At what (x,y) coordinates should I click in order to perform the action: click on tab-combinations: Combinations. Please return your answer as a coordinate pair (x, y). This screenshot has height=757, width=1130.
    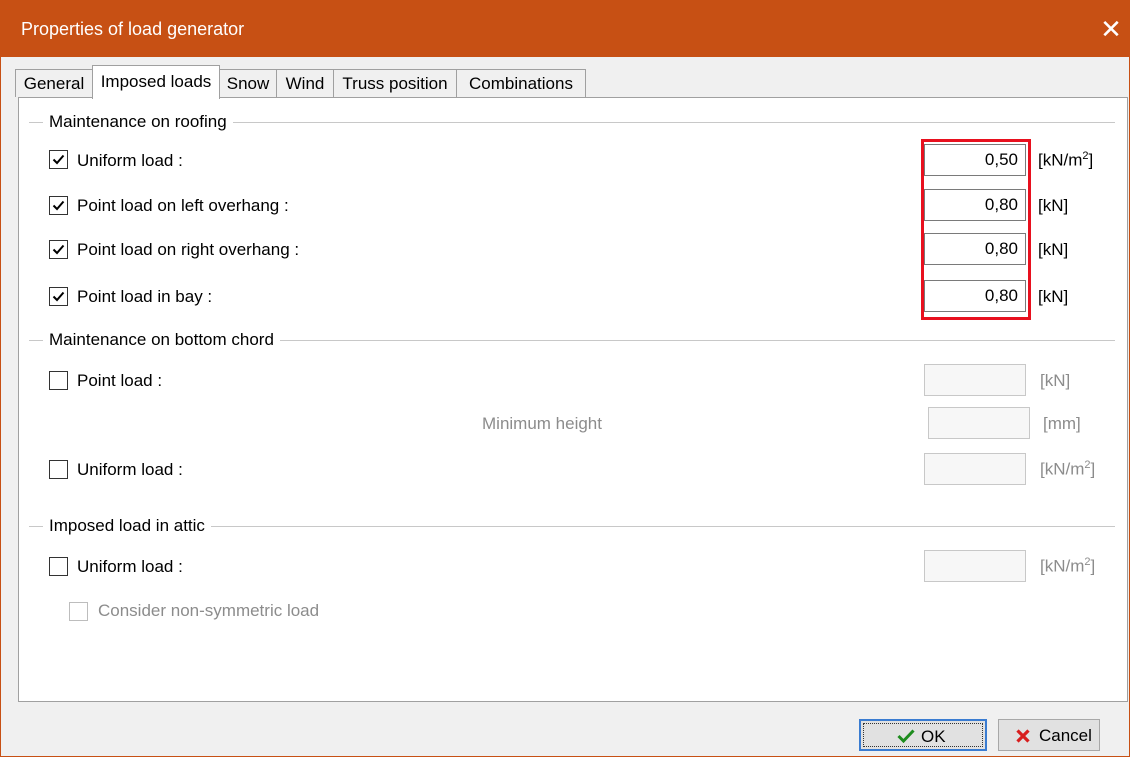
    Looking at the image, I should click on (521, 83).